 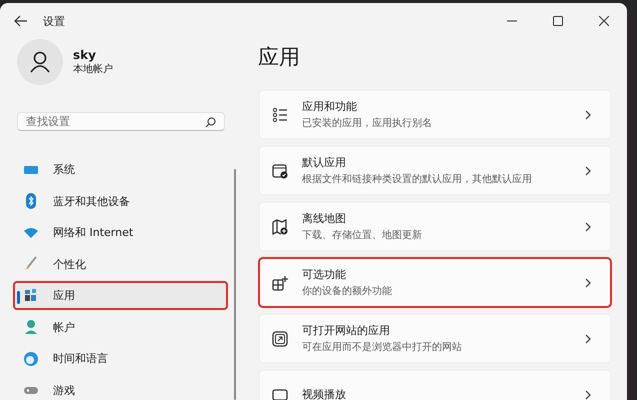 I want to click on maximize-icon, so click(x=558, y=21).